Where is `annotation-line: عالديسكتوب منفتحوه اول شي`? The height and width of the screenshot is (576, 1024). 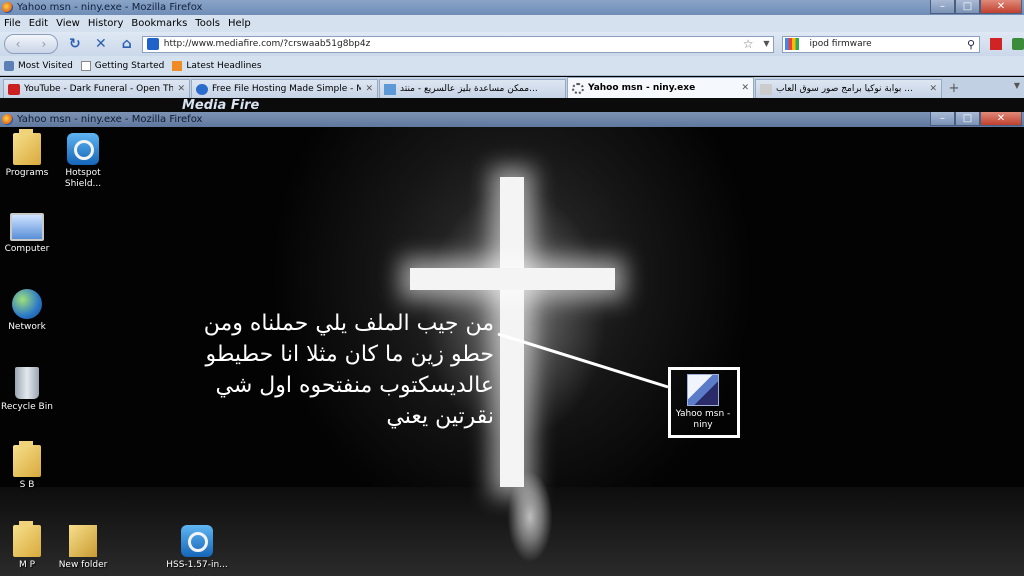 annotation-line: عالديسكتوب منفتحوه اول شي is located at coordinates (354, 385).